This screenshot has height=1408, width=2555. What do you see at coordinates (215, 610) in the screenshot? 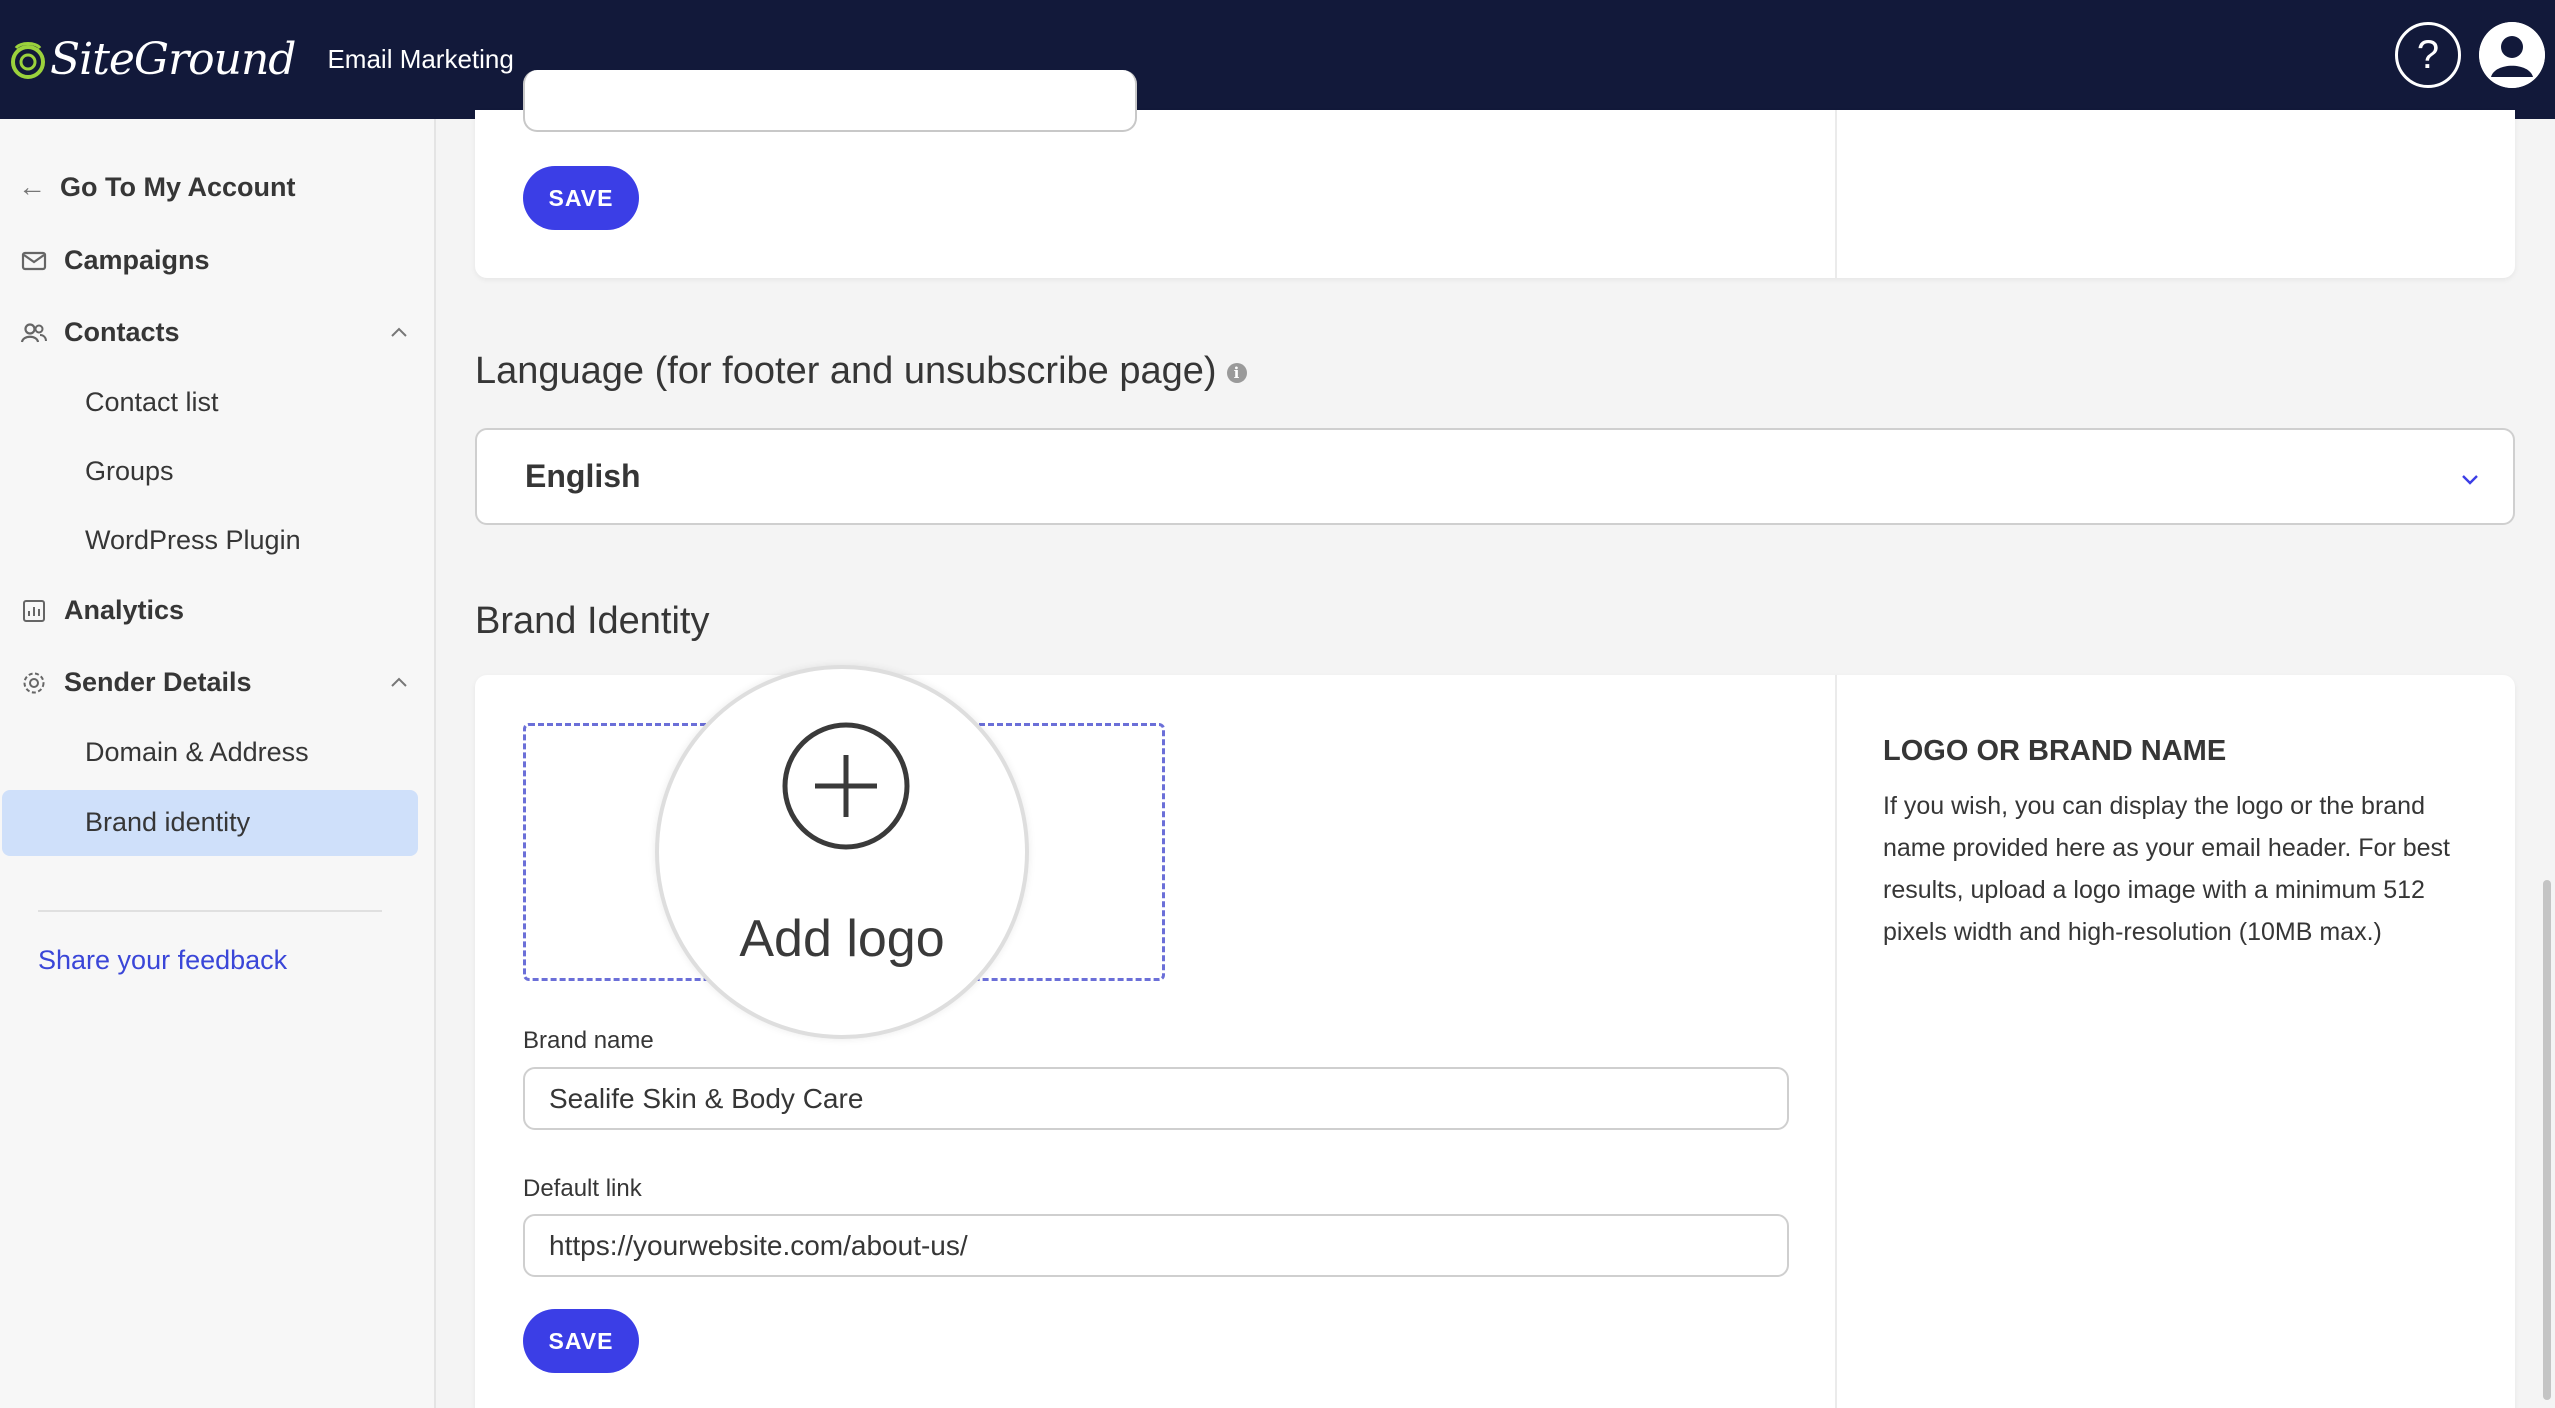
I see `sidebar-item-analytics: Analytics` at bounding box center [215, 610].